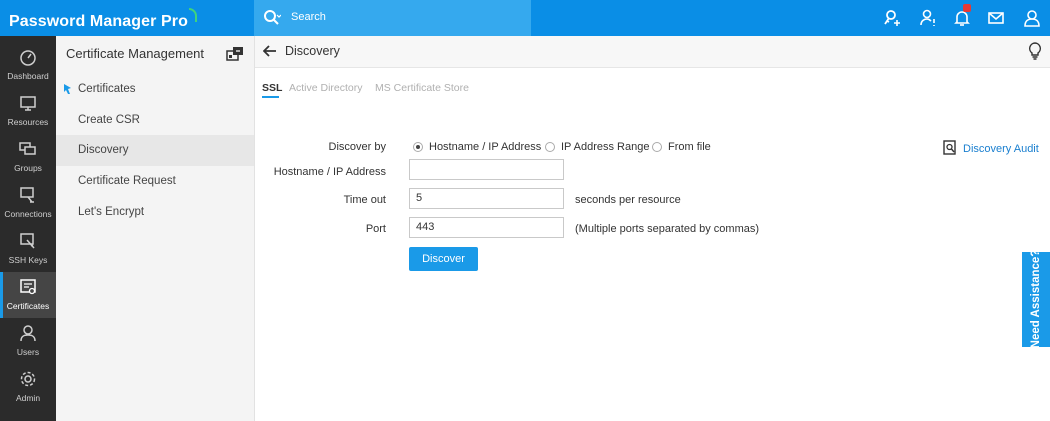  Describe the element at coordinates (28, 306) in the screenshot. I see `nav-label: Certificates` at that location.